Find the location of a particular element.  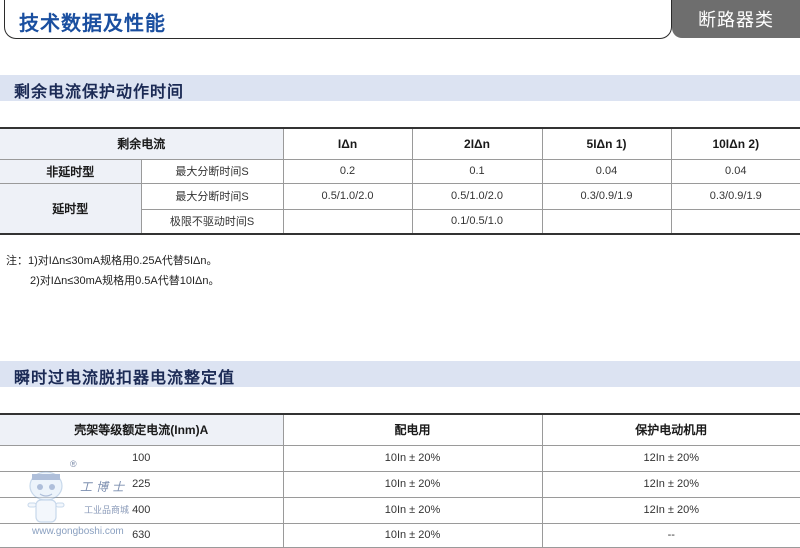

footnote-1: 注：1)对IΔn≤30mA规格用0.25A代替5IΔn。 is located at coordinates (112, 261).